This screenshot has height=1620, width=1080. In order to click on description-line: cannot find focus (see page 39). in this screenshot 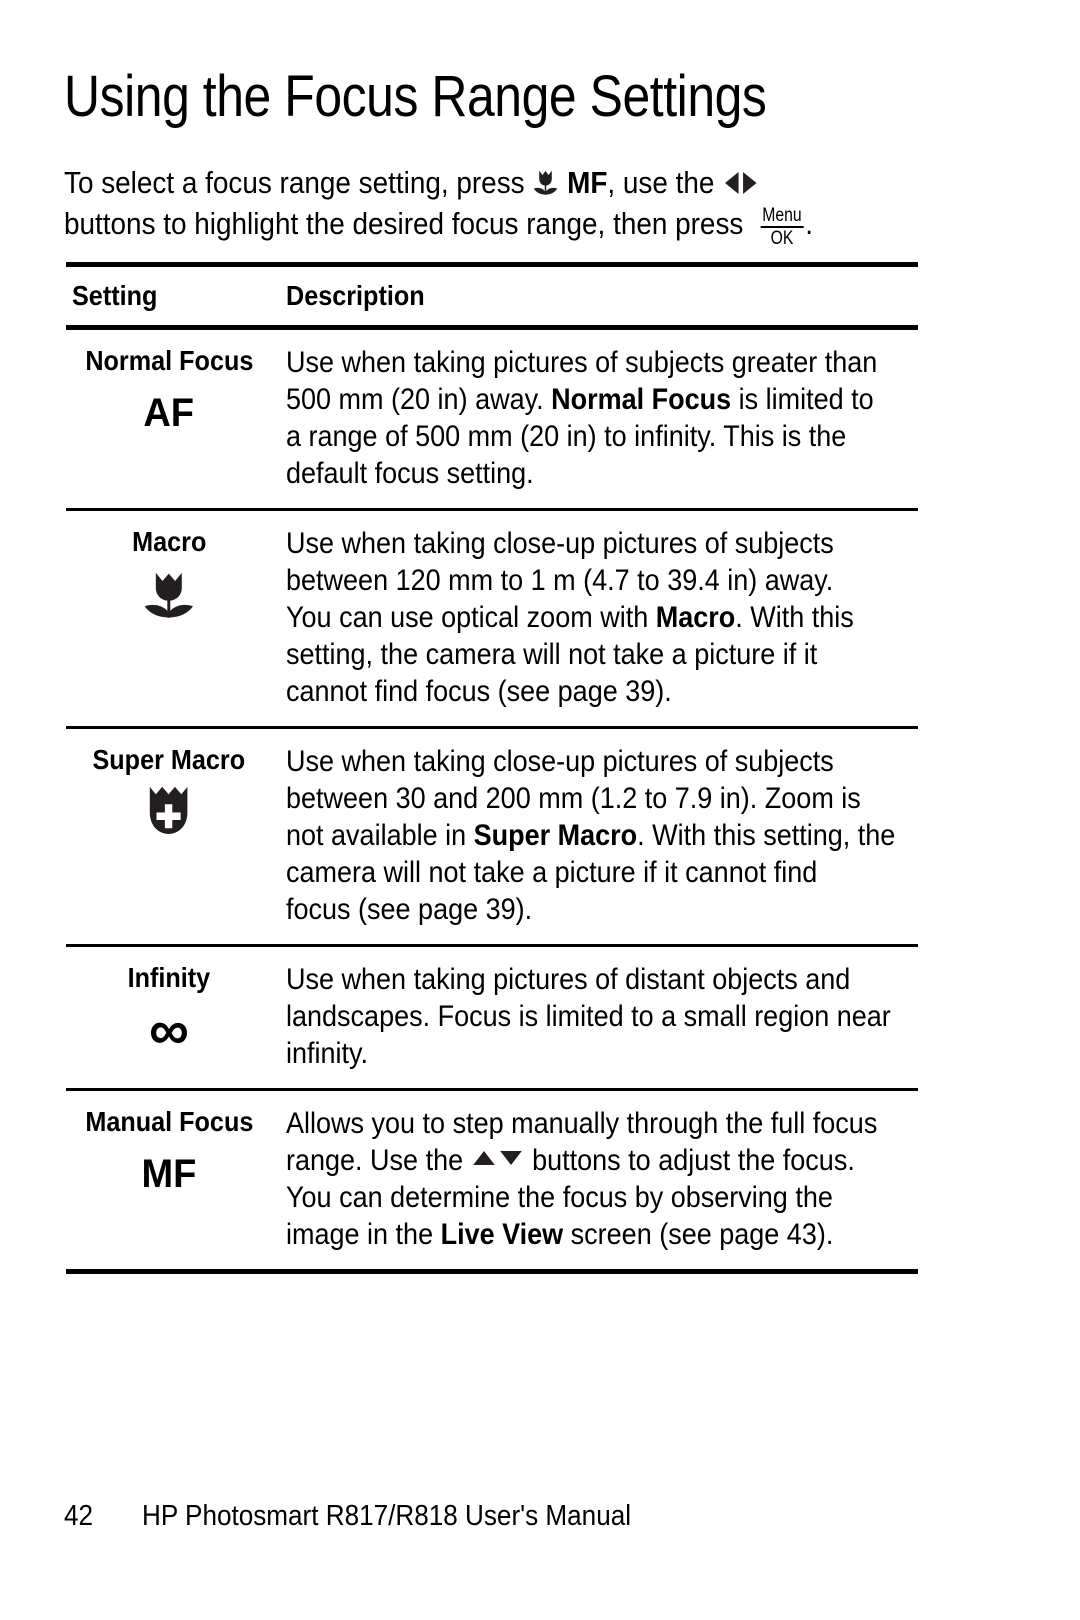, I will do `click(570, 691)`.